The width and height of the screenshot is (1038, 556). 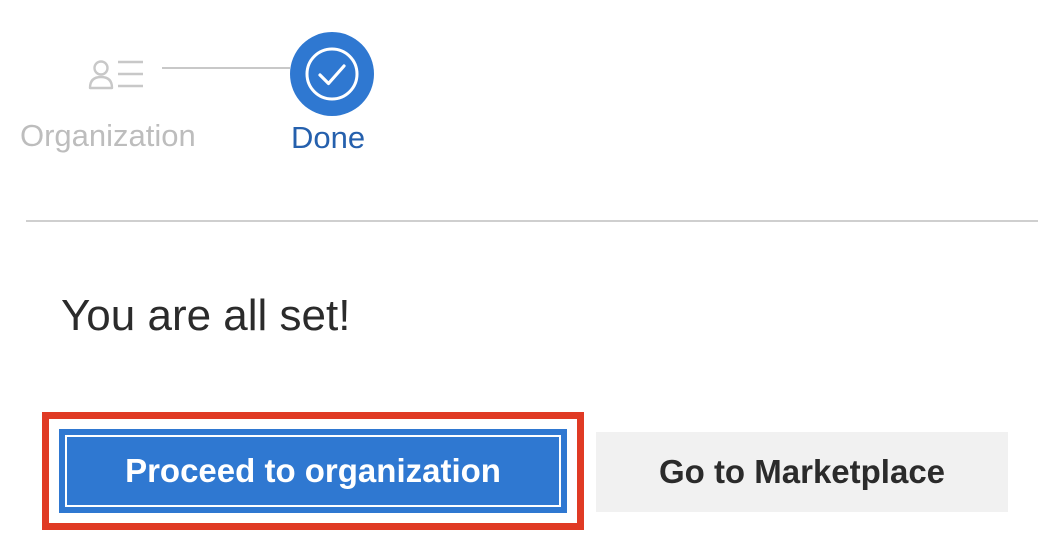 I want to click on page-heading: You are all set!, so click(x=206, y=315).